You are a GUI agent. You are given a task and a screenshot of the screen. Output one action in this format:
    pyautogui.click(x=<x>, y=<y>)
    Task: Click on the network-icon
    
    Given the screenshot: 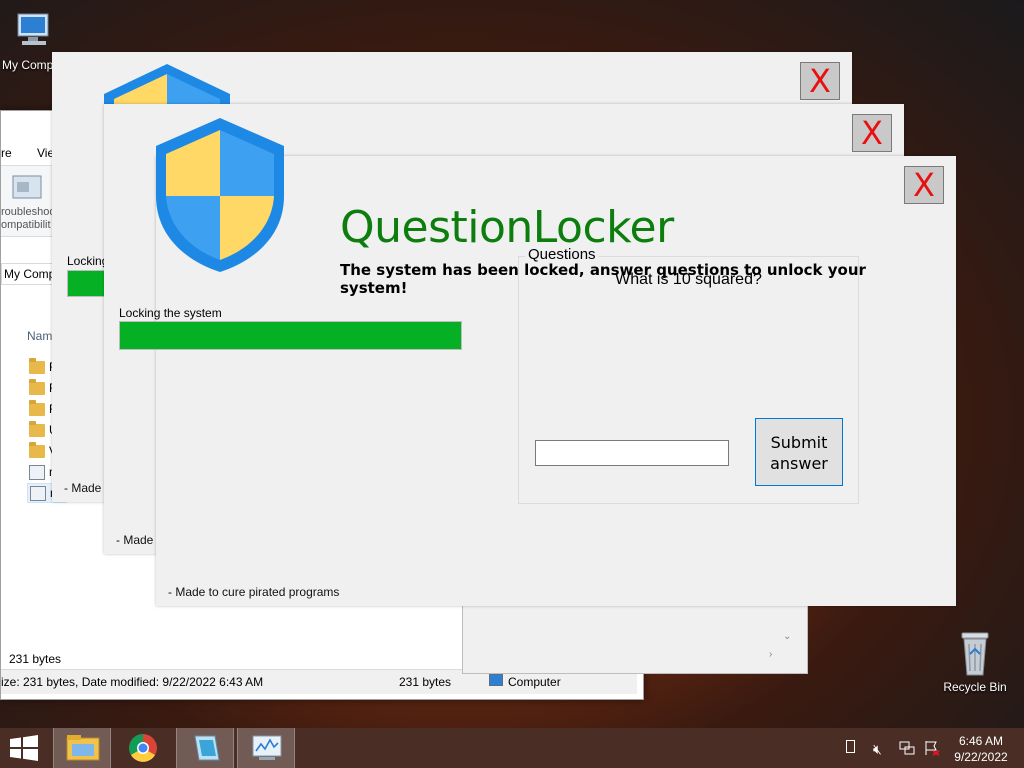 What is the action you would take?
    pyautogui.click(x=907, y=749)
    